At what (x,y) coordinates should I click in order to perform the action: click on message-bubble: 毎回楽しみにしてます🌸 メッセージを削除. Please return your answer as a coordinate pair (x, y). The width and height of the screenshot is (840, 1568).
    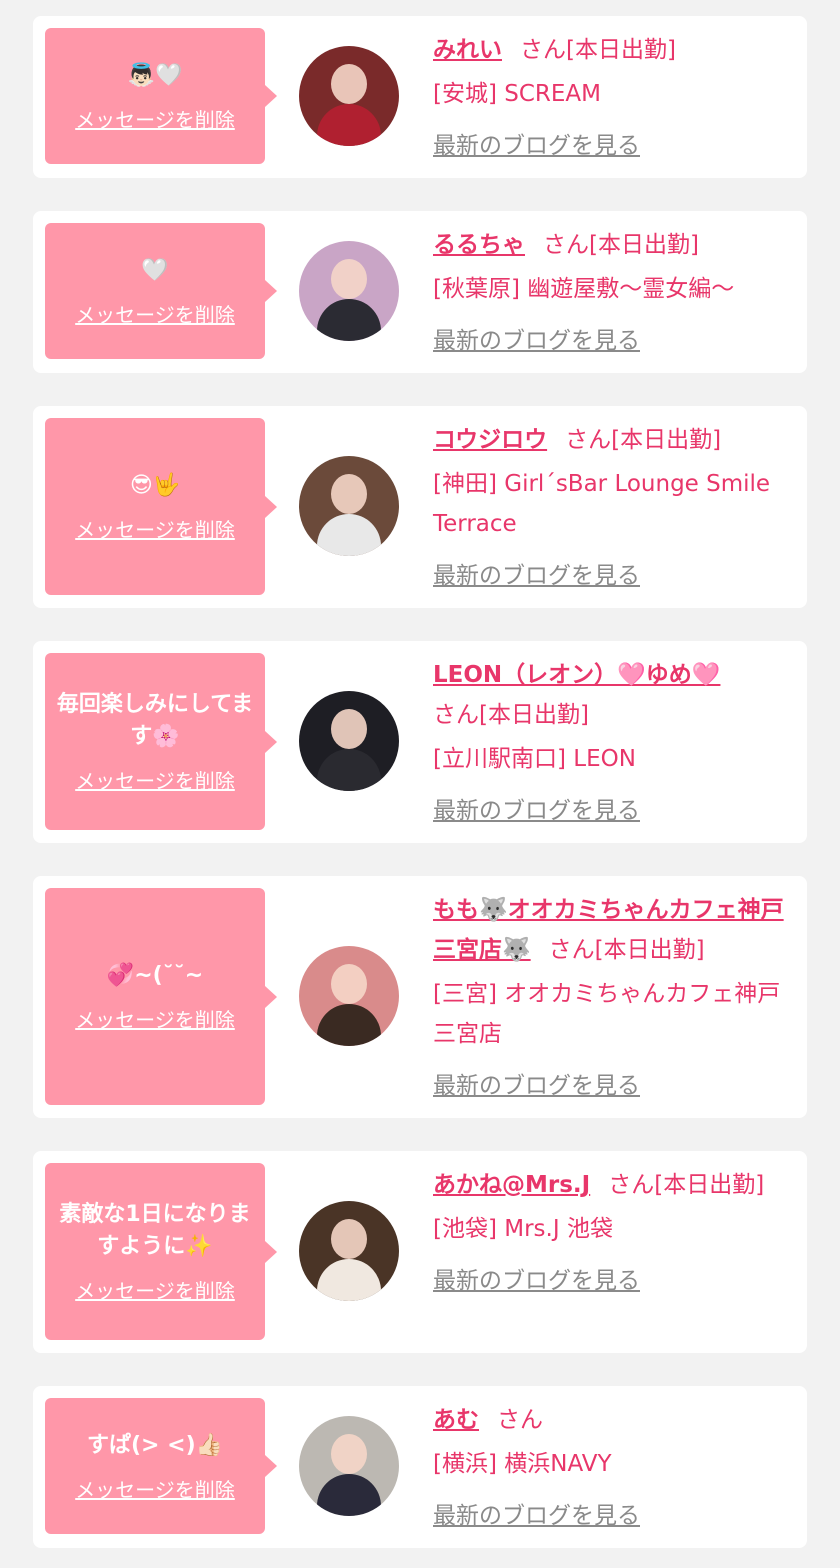
    Looking at the image, I should click on (161, 741).